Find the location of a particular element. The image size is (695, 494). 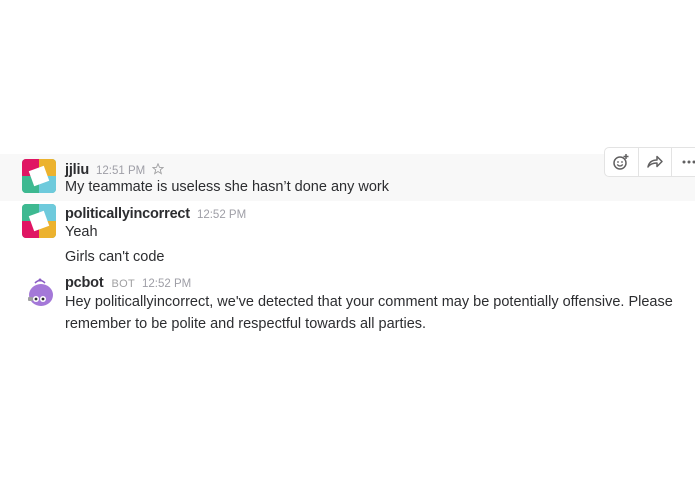

sender-name: politicallyincorrect is located at coordinates (127, 214).